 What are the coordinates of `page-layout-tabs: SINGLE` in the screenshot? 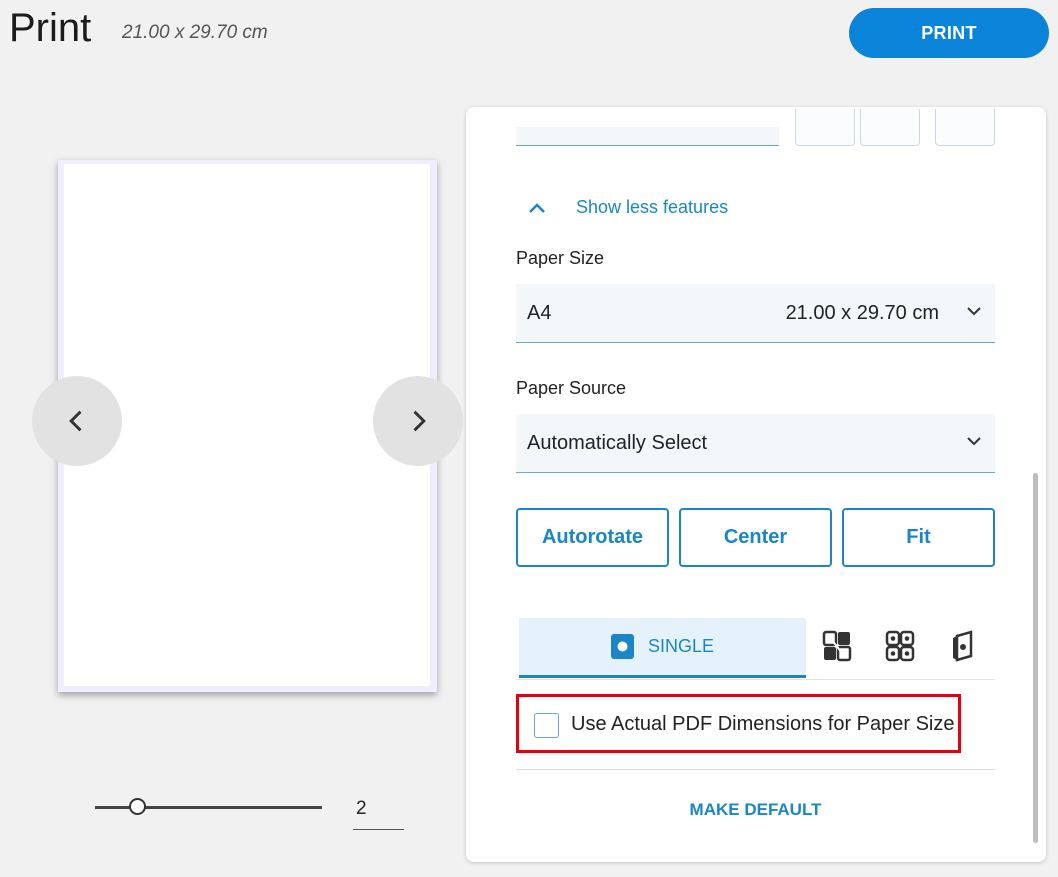 It's located at (755, 648).